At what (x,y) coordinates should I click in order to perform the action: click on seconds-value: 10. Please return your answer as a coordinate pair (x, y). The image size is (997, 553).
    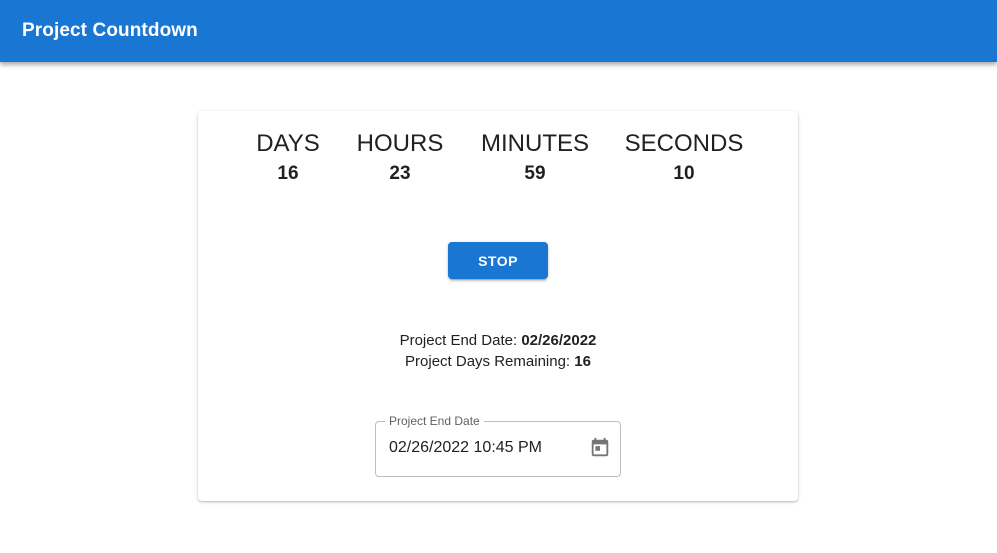
    Looking at the image, I should click on (684, 173).